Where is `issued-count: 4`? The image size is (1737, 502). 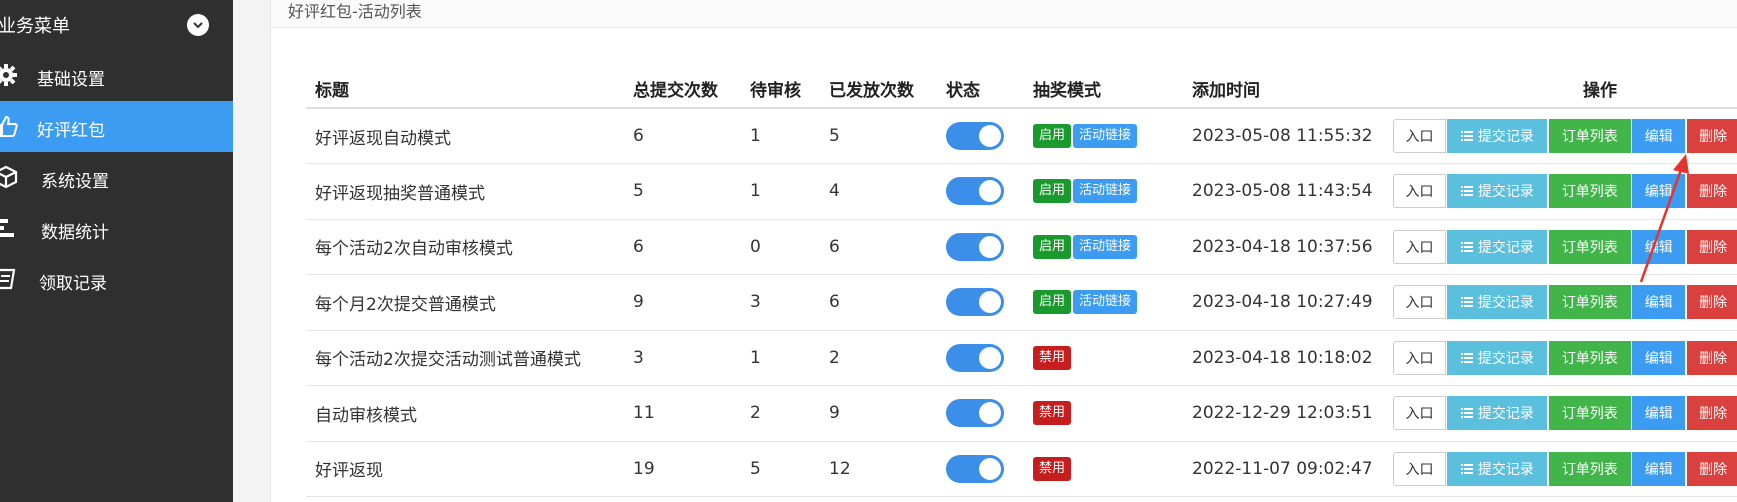 issued-count: 4 is located at coordinates (878, 191).